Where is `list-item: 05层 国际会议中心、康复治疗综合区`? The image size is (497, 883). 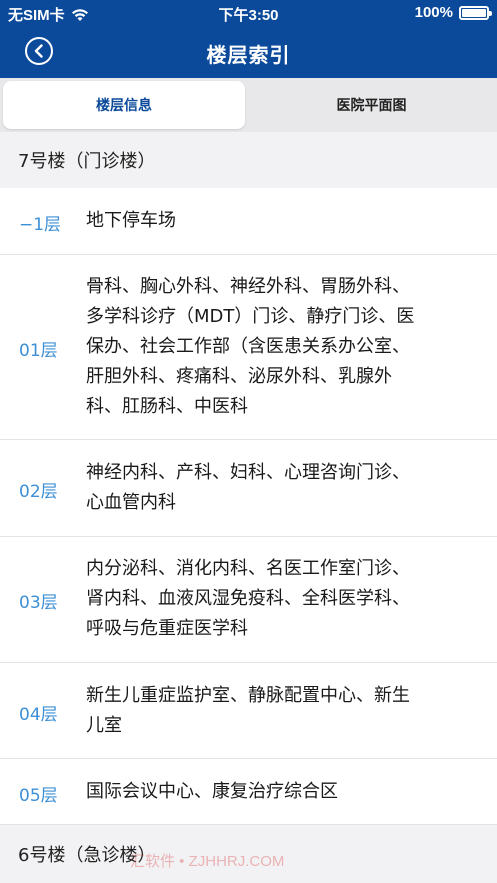 list-item: 05层 国际会议中心、康复治疗综合区 is located at coordinates (248, 792).